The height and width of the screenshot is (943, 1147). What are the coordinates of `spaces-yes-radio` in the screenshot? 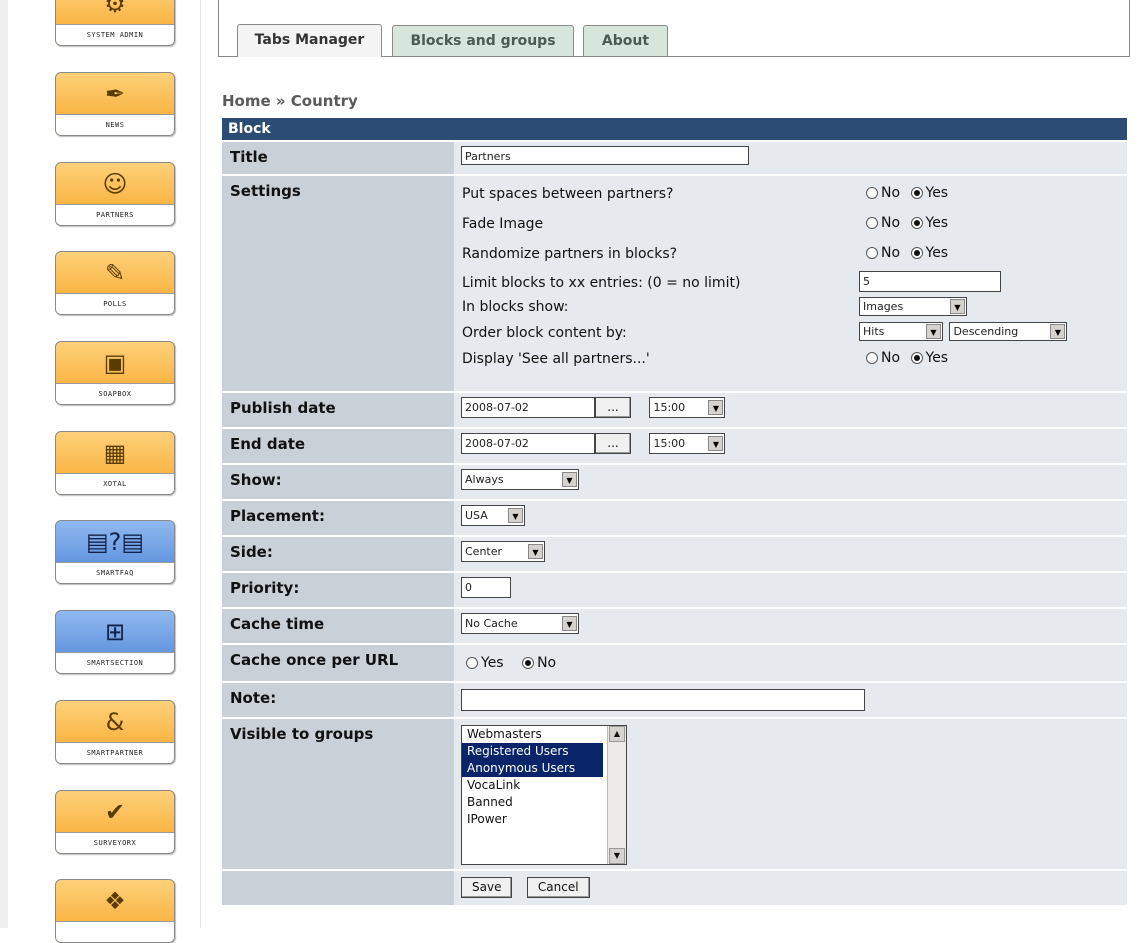 It's located at (916, 193).